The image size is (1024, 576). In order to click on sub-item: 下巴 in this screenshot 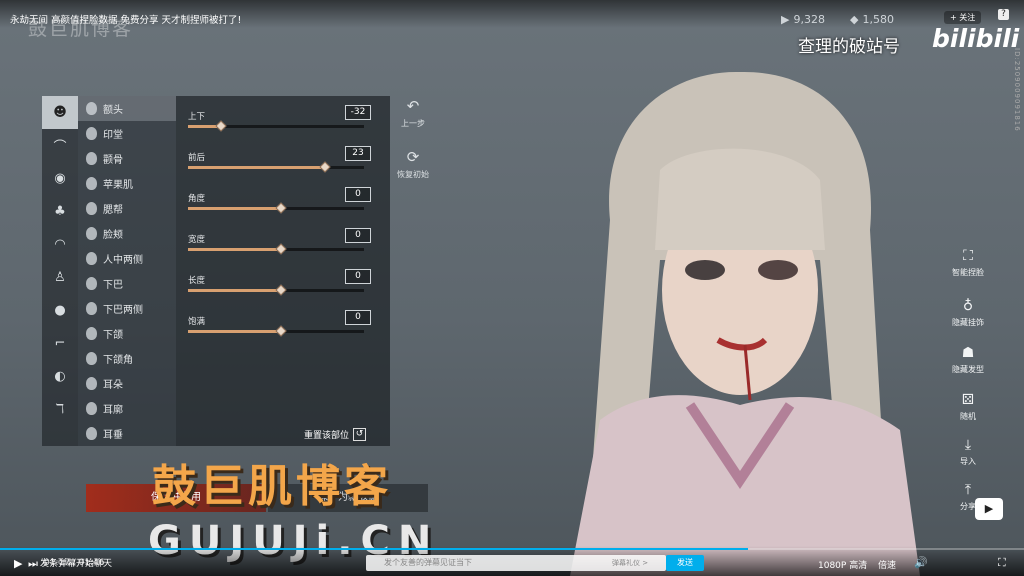, I will do `click(127, 283)`.